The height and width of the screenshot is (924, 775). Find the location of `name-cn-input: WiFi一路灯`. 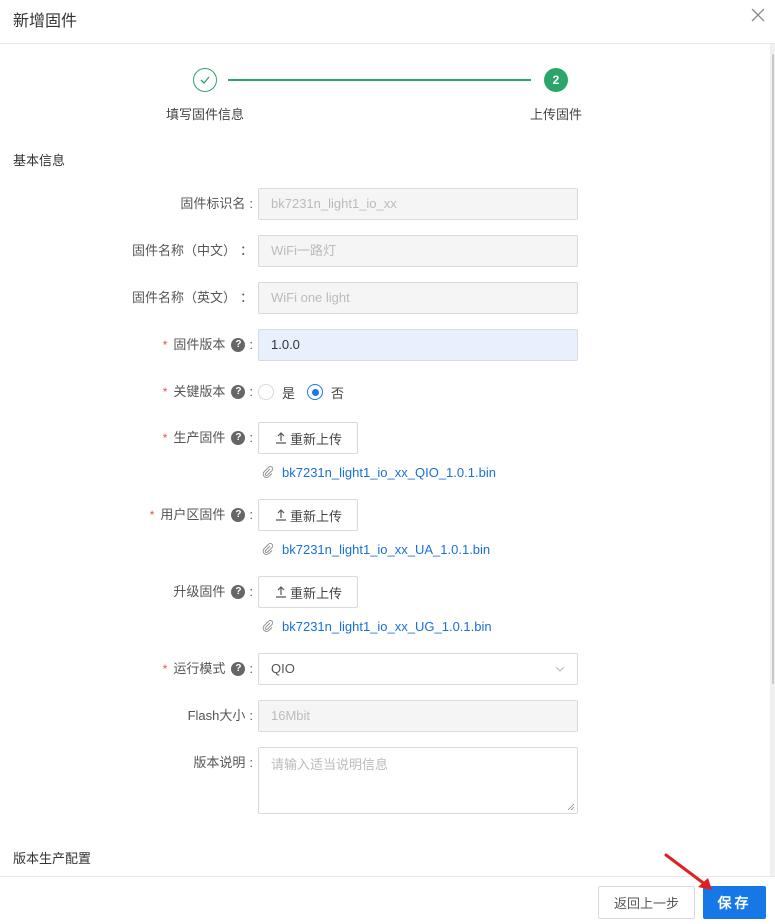

name-cn-input: WiFi一路灯 is located at coordinates (418, 251).